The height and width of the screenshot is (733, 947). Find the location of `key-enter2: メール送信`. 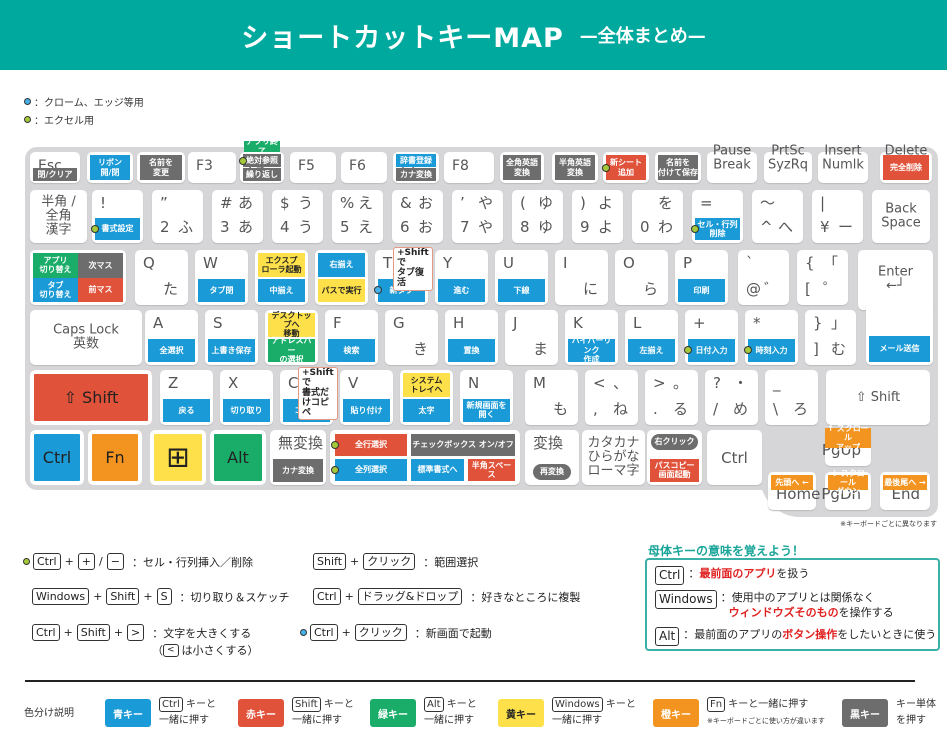

key-enter2: メール送信 is located at coordinates (899, 335).